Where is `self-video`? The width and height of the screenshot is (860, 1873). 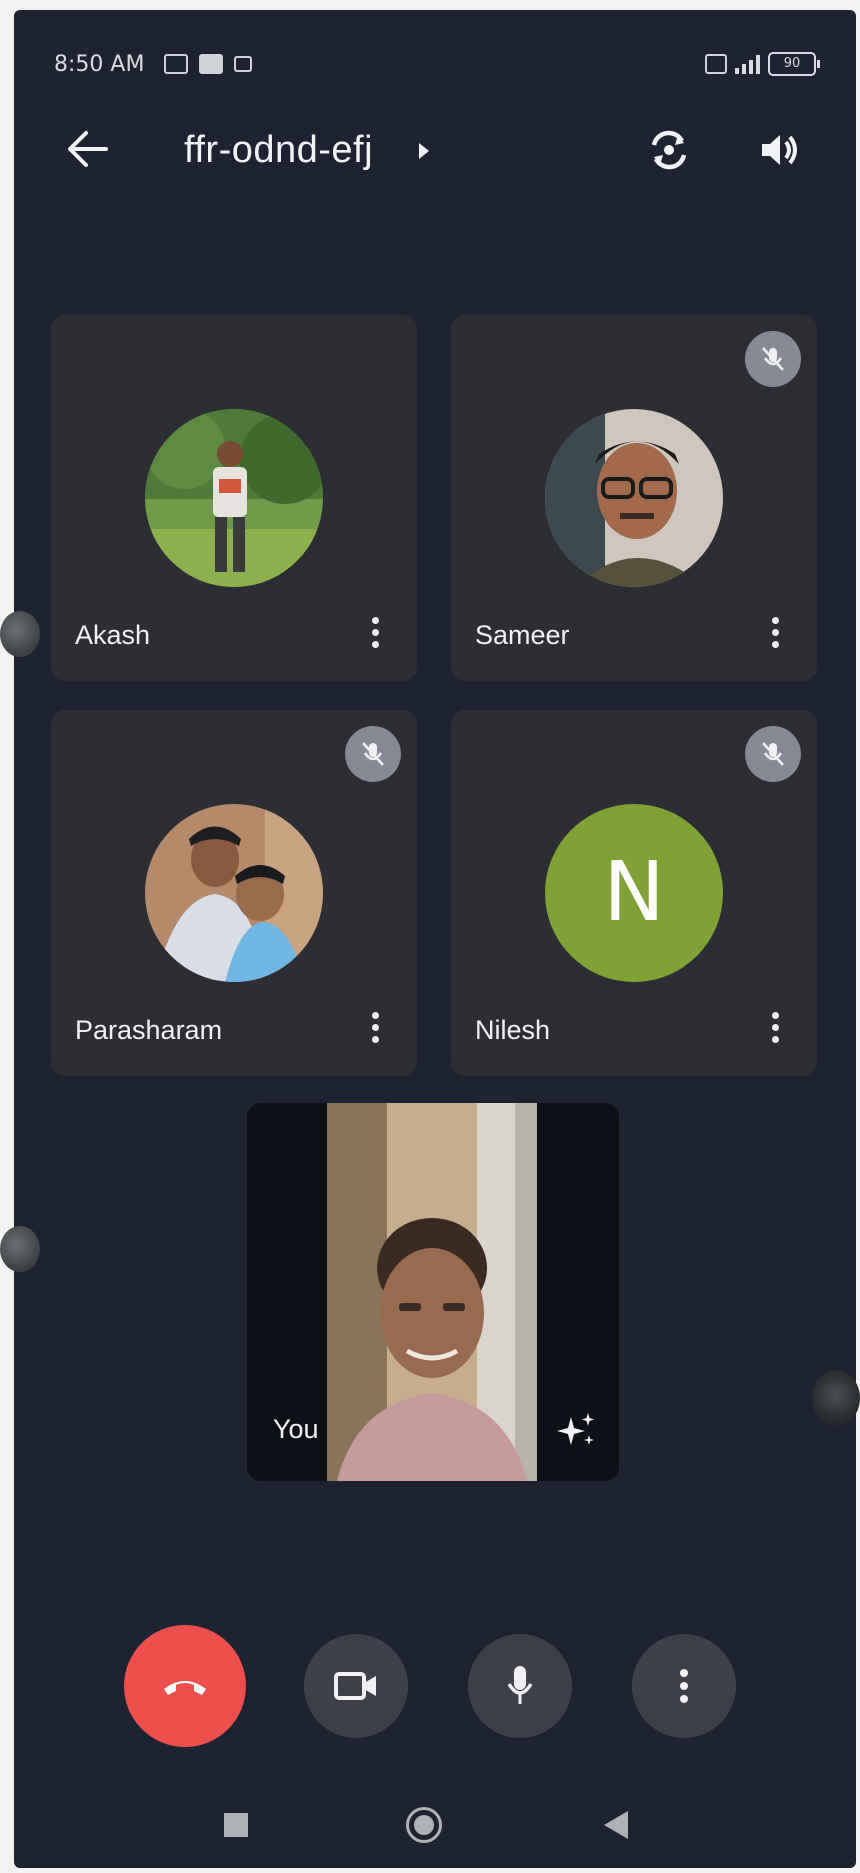 self-video is located at coordinates (432, 1292).